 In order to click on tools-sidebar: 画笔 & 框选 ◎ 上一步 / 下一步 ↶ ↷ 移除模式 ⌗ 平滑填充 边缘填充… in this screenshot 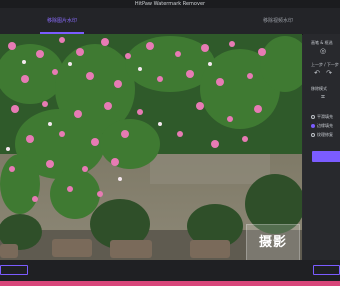, I will do `click(321, 147)`.